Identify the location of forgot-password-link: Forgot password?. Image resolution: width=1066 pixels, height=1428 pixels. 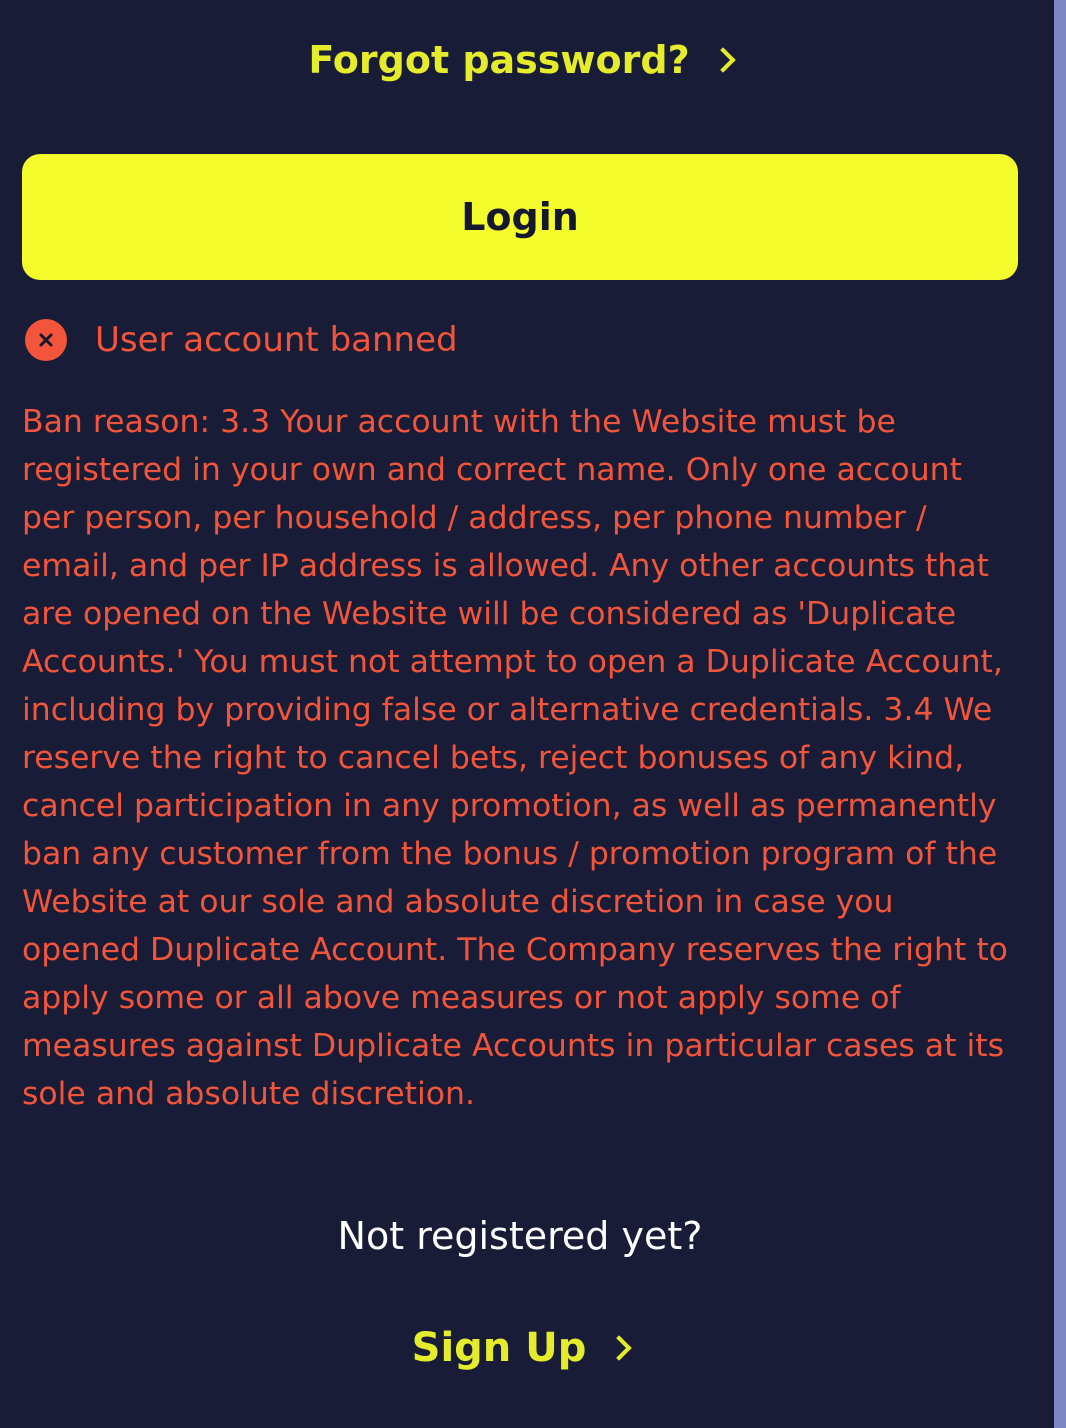
(520, 60).